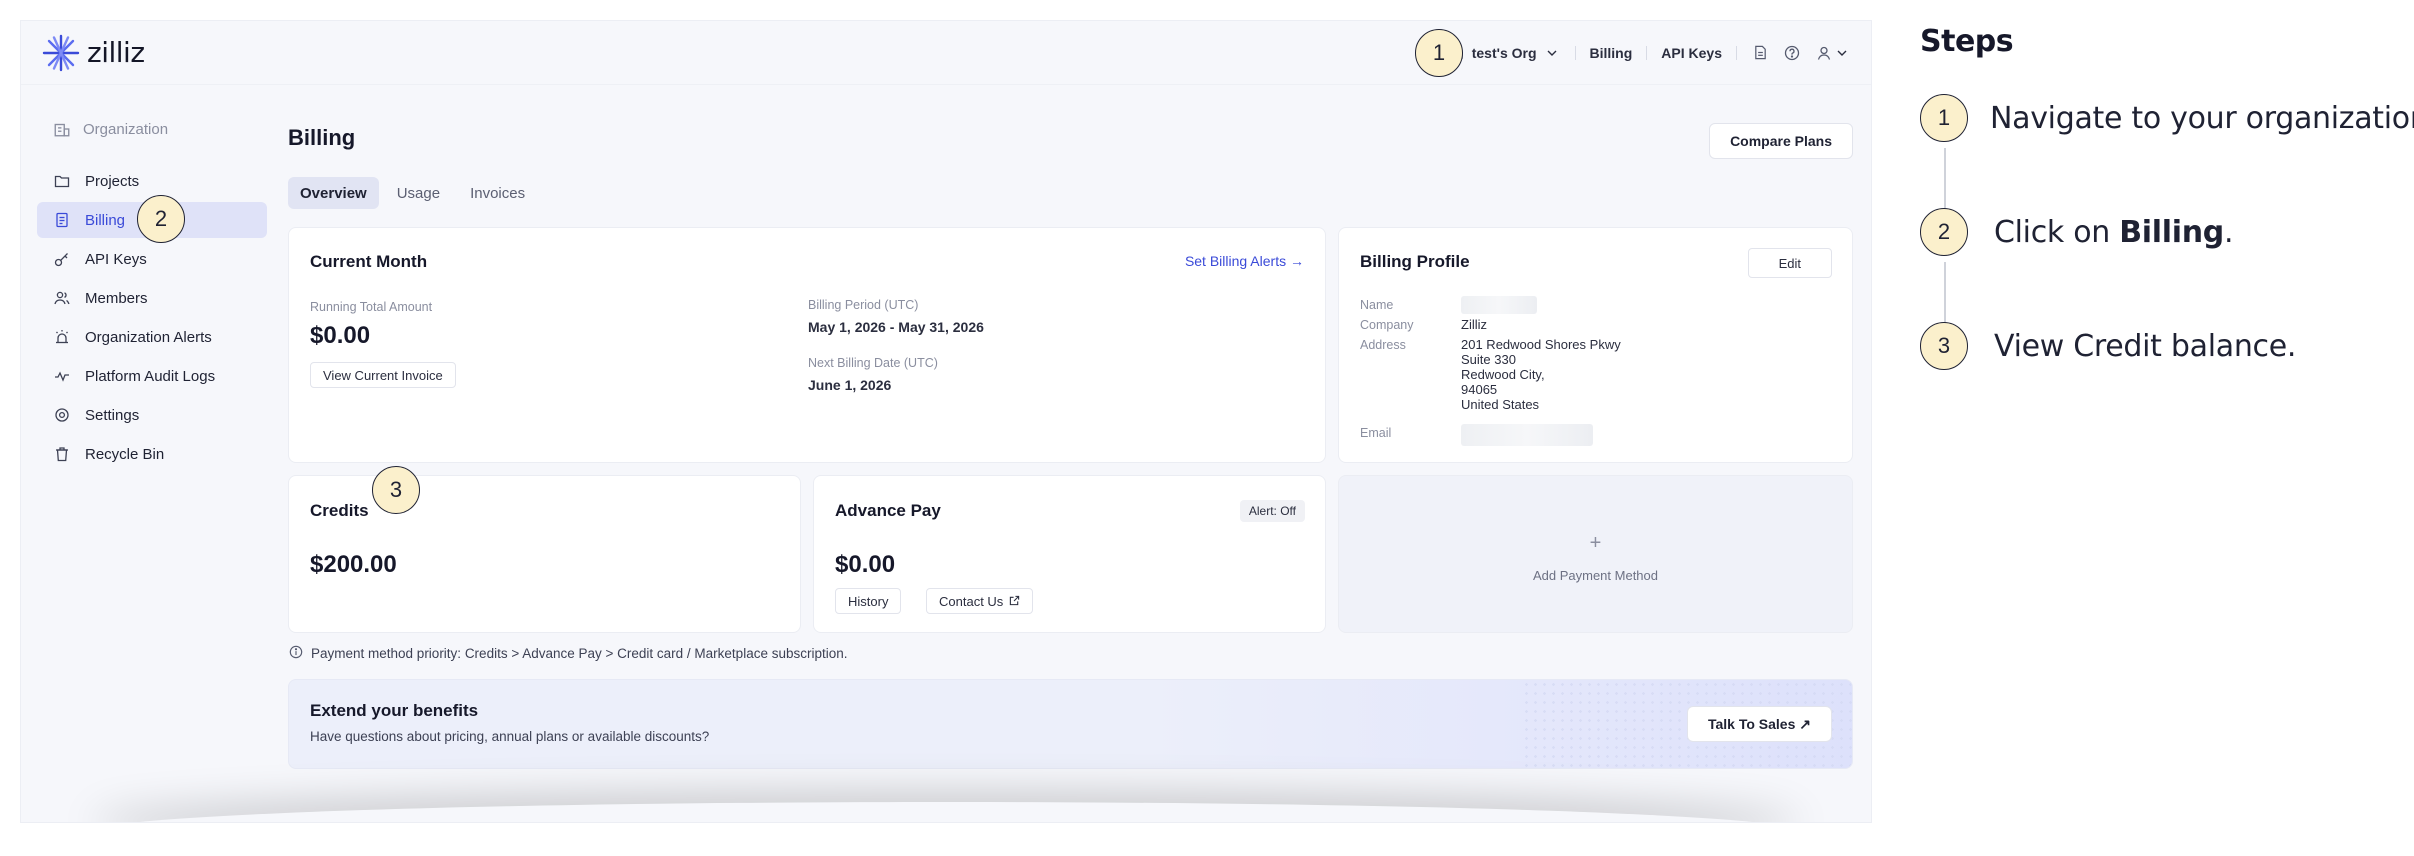 This screenshot has height=856, width=2414. I want to click on banner-title: Extend your benefits, so click(394, 710).